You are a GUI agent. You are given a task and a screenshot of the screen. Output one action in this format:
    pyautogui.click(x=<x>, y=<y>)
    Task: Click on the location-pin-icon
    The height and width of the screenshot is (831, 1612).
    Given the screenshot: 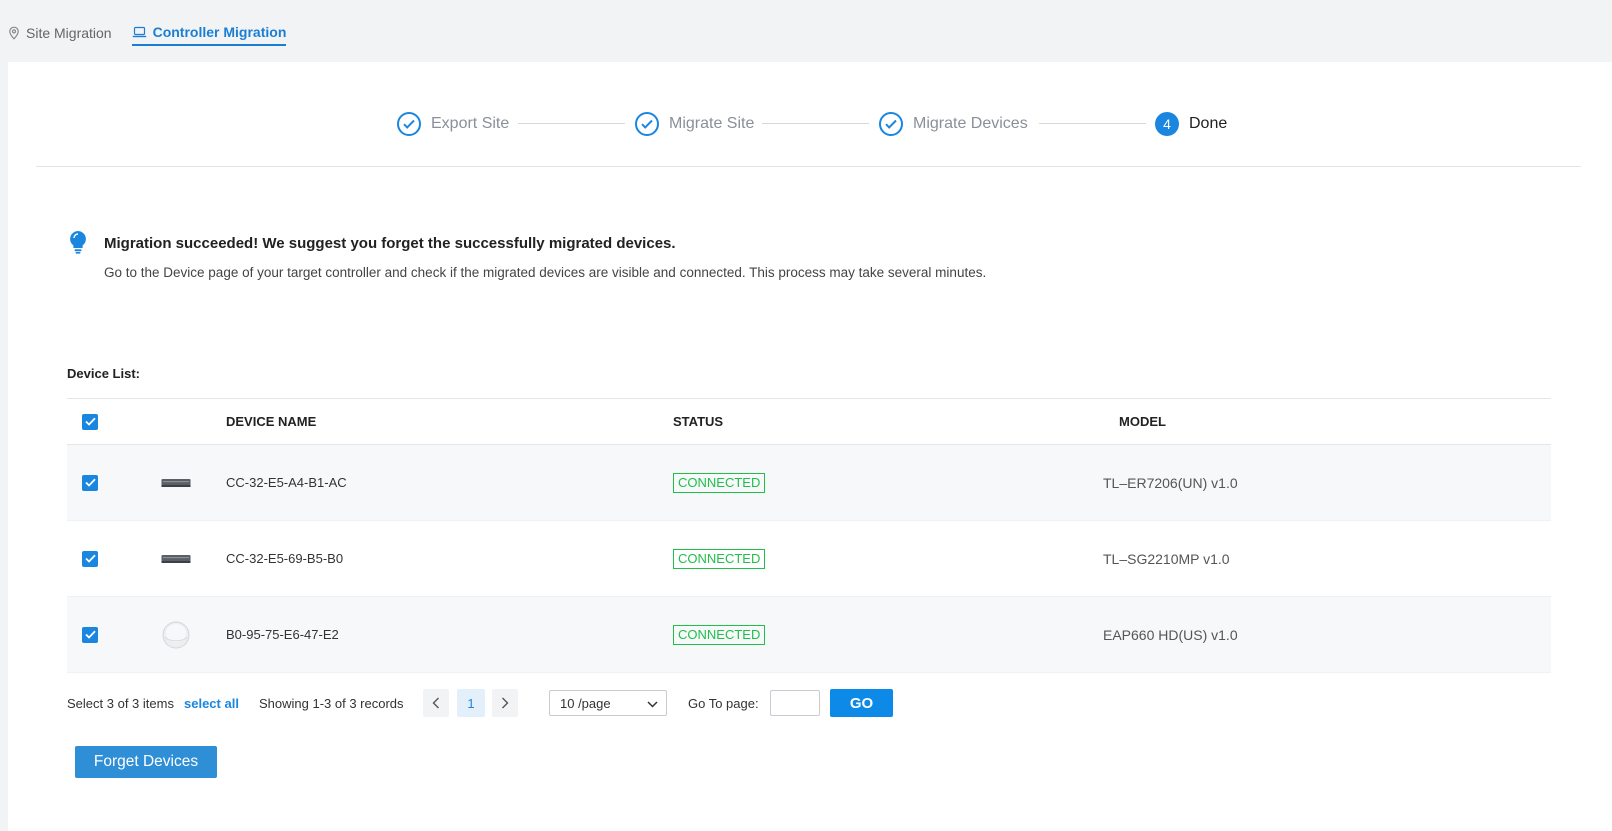 What is the action you would take?
    pyautogui.click(x=14, y=33)
    